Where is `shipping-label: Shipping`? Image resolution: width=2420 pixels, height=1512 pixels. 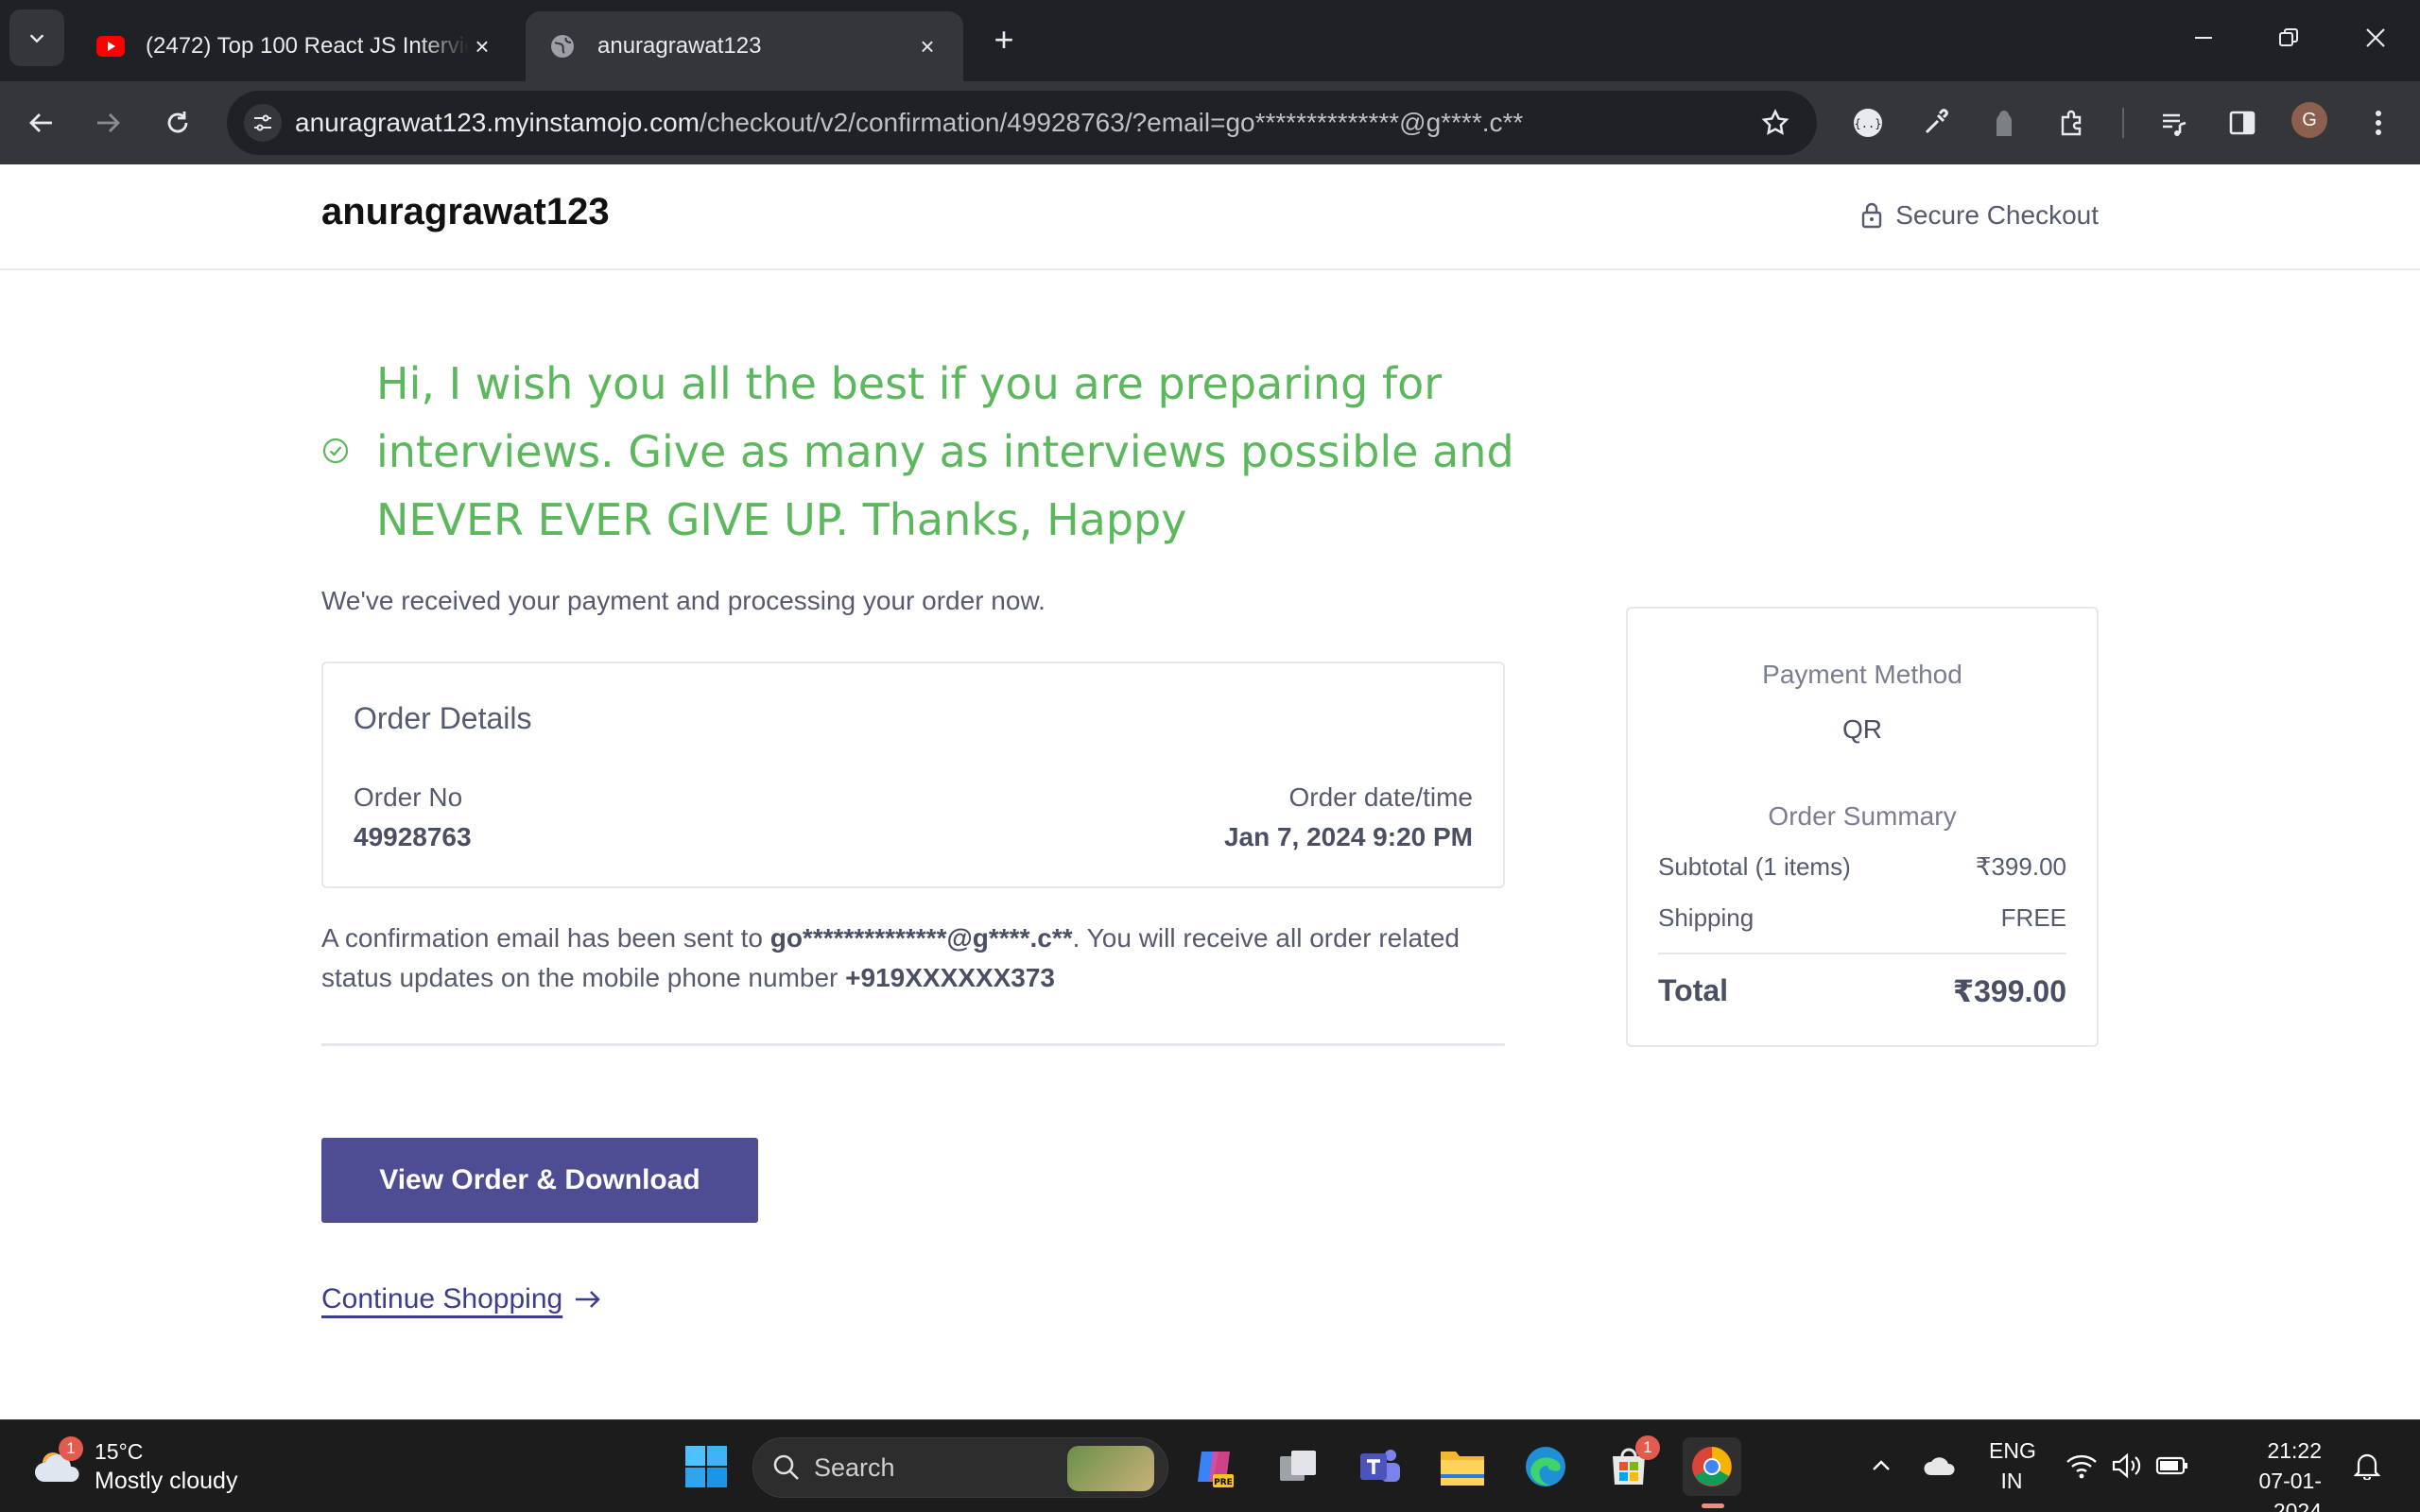
shipping-label: Shipping is located at coordinates (1706, 917).